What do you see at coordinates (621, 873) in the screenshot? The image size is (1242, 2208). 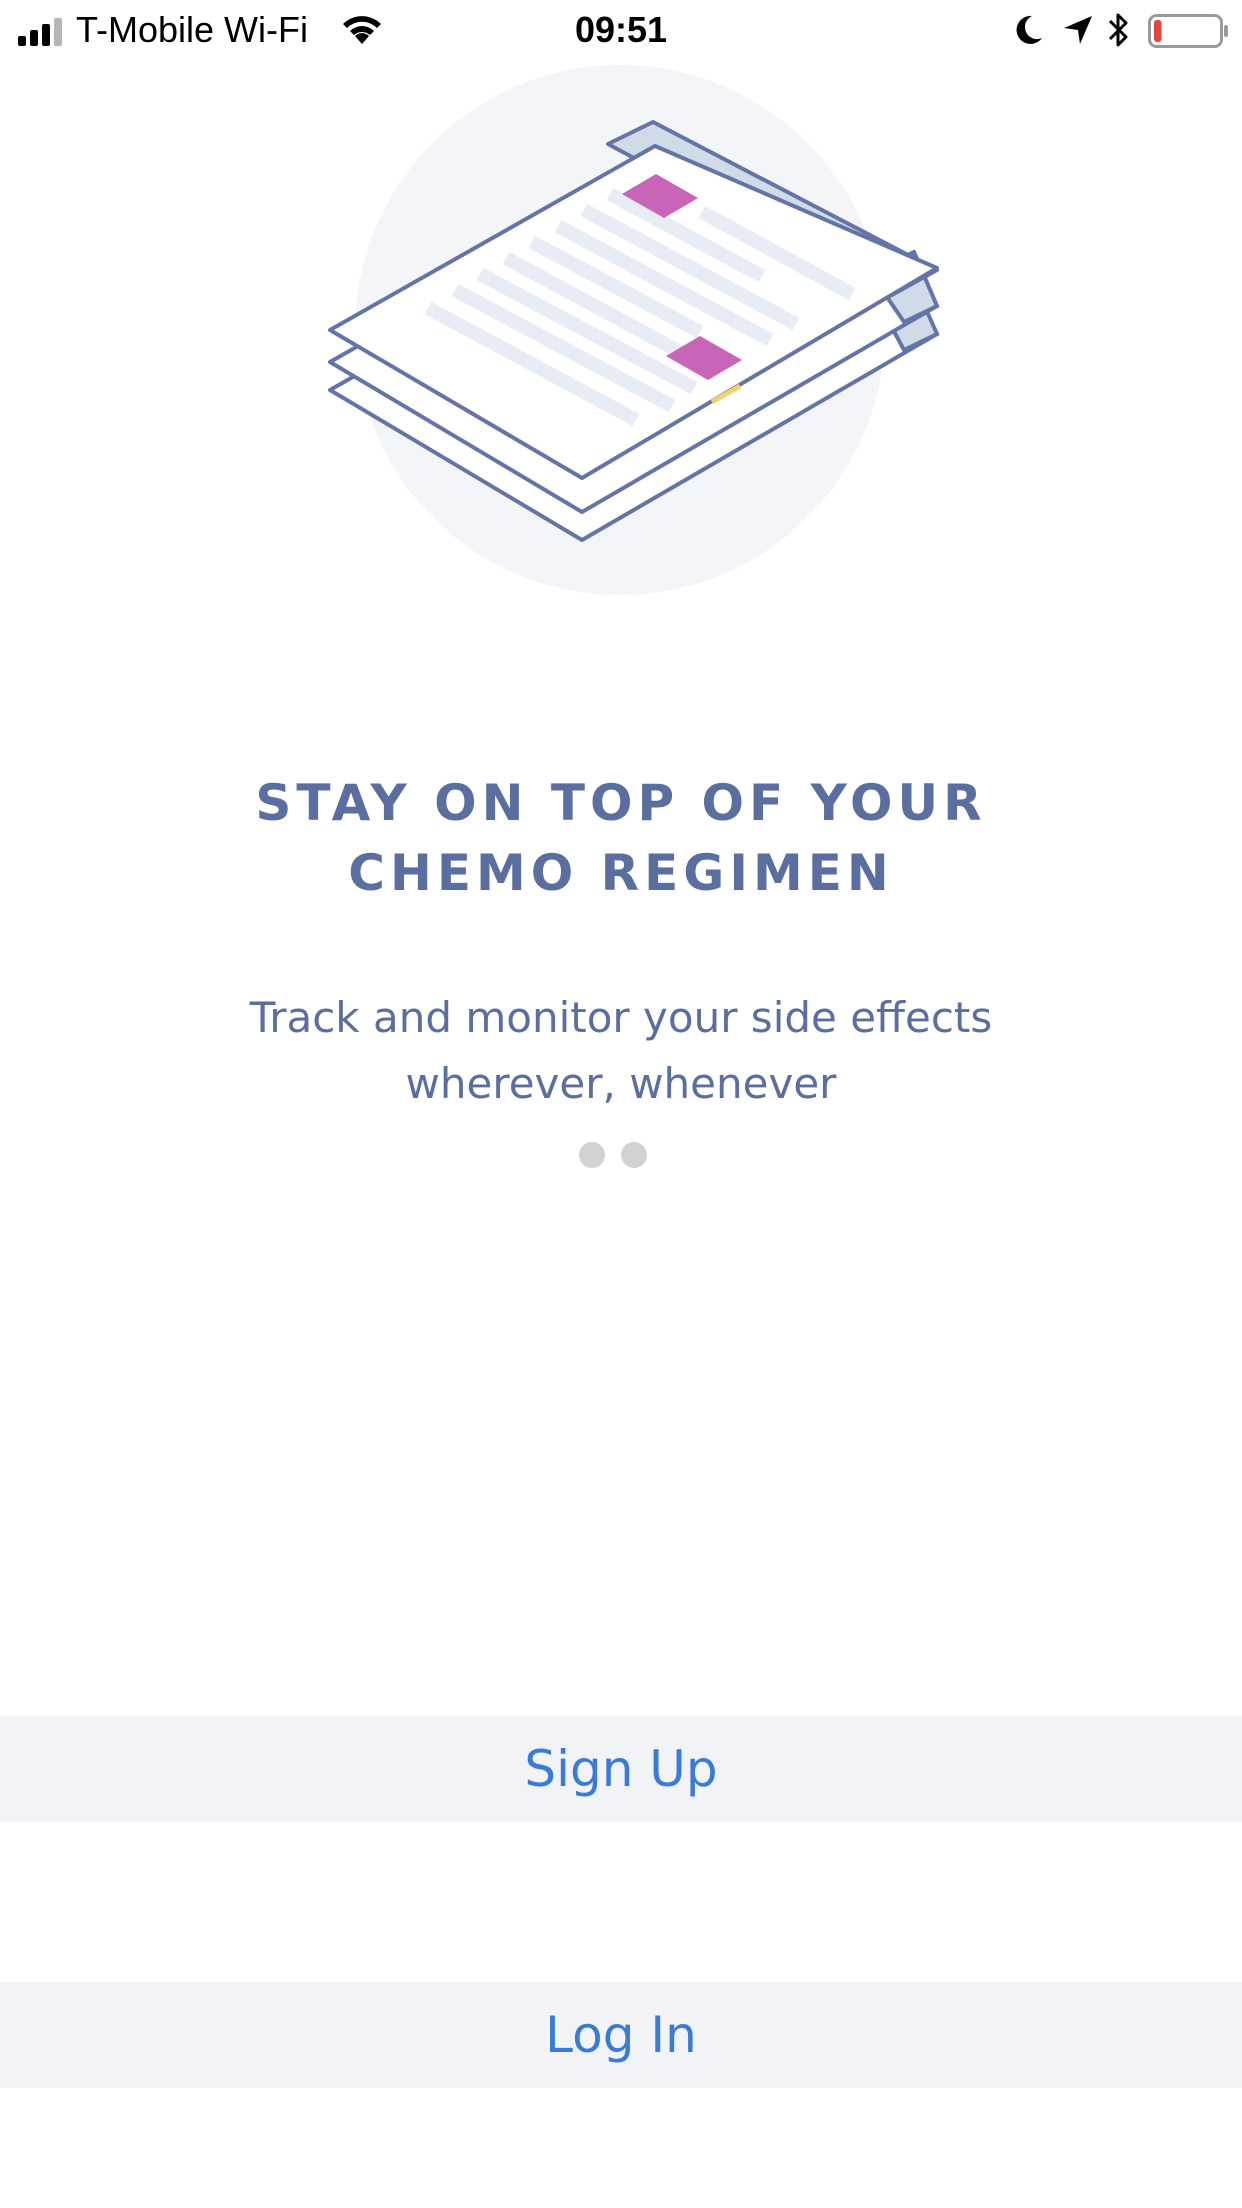 I see `headline-line-2: CHEMO REGIMEN` at bounding box center [621, 873].